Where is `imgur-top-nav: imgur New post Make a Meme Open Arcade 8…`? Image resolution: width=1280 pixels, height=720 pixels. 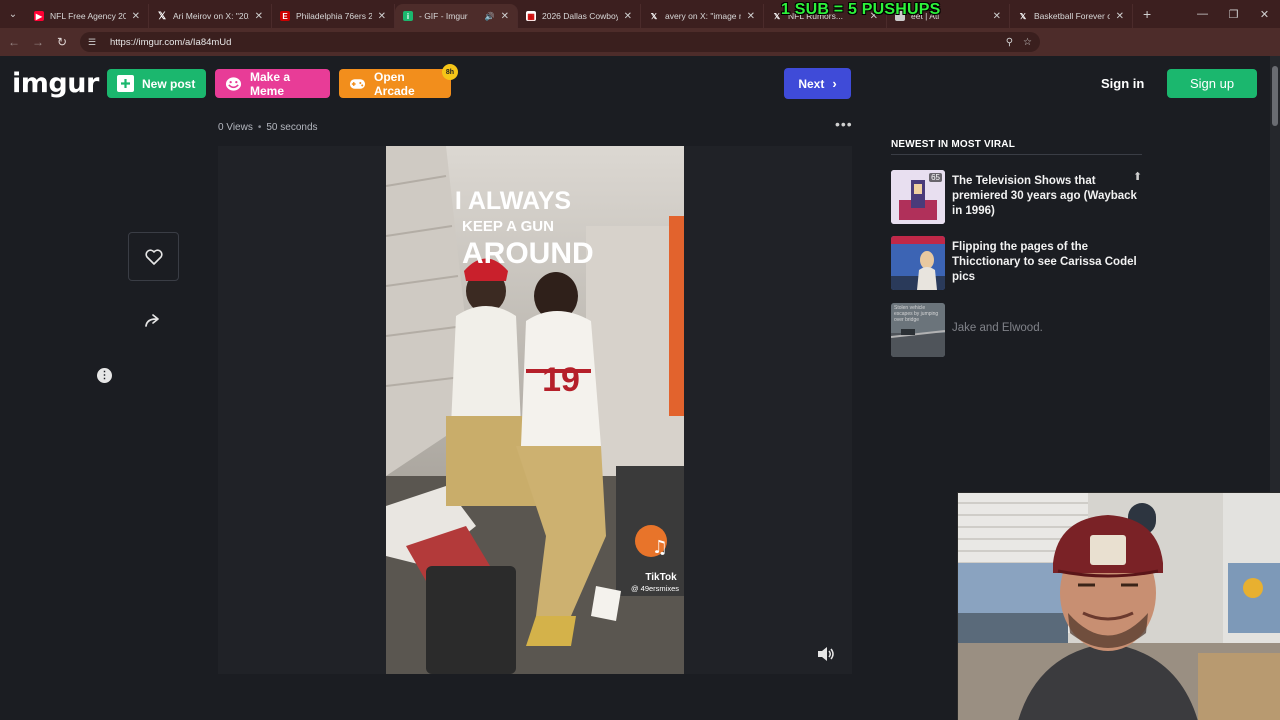
imgur-top-nav: imgur New post Make a Meme Open Arcade 8… is located at coordinates (635, 85).